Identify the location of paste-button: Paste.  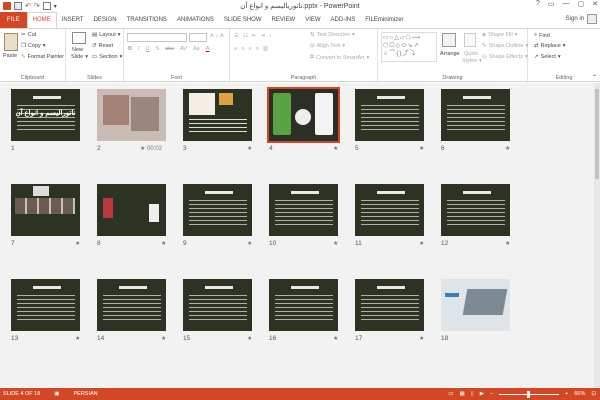
(10, 56).